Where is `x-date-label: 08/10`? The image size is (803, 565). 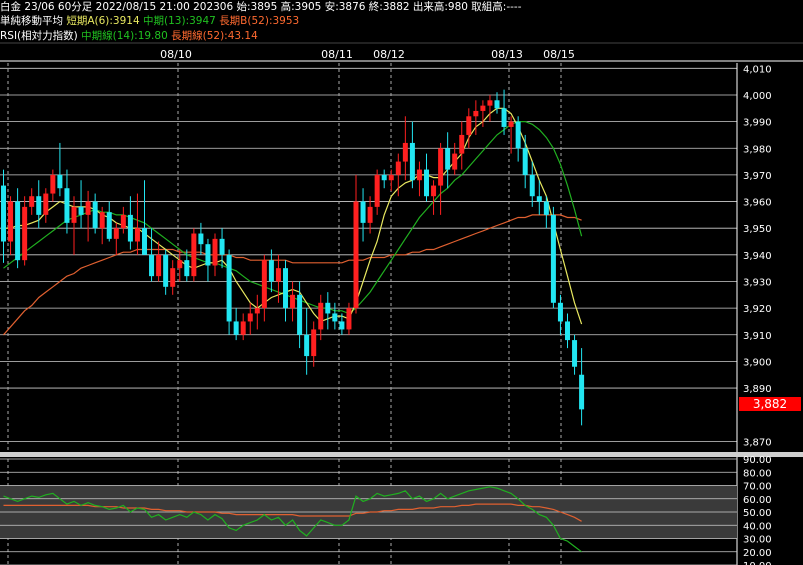 x-date-label: 08/10 is located at coordinates (176, 54).